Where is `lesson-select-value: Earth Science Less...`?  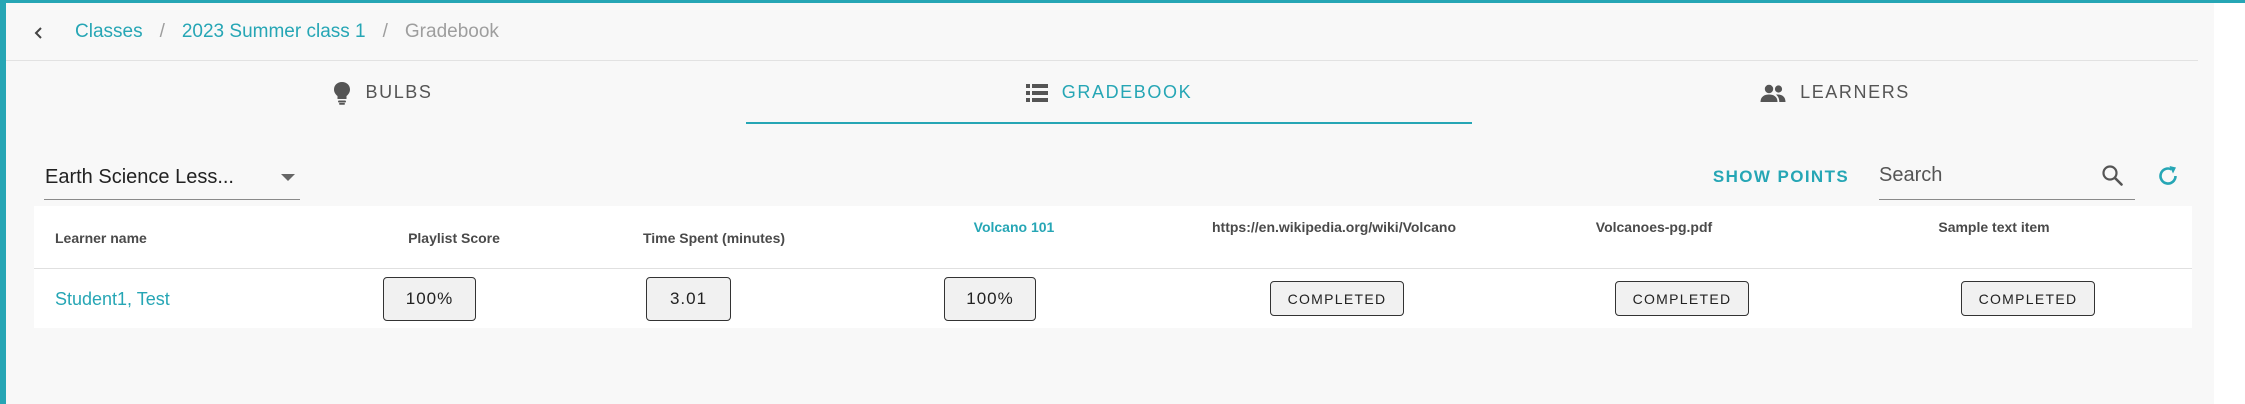
lesson-select-value: Earth Science Less... is located at coordinates (139, 177).